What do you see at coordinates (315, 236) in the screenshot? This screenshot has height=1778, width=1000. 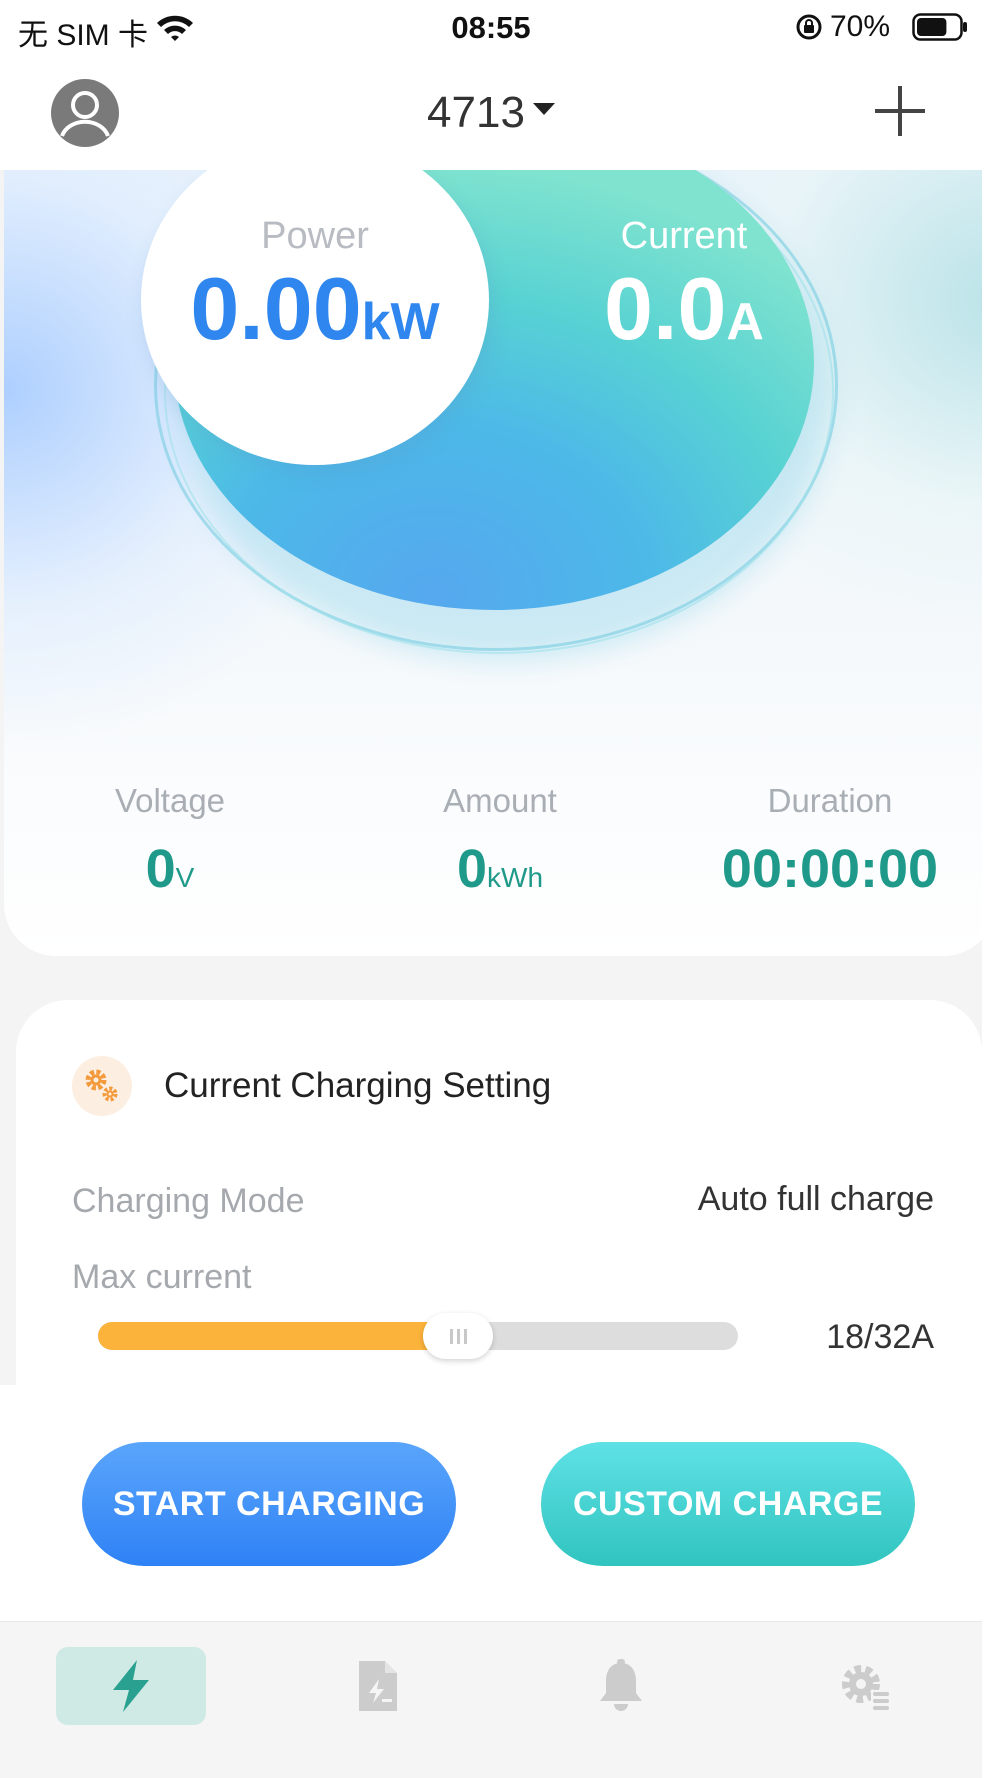 I see `power-label: Power` at bounding box center [315, 236].